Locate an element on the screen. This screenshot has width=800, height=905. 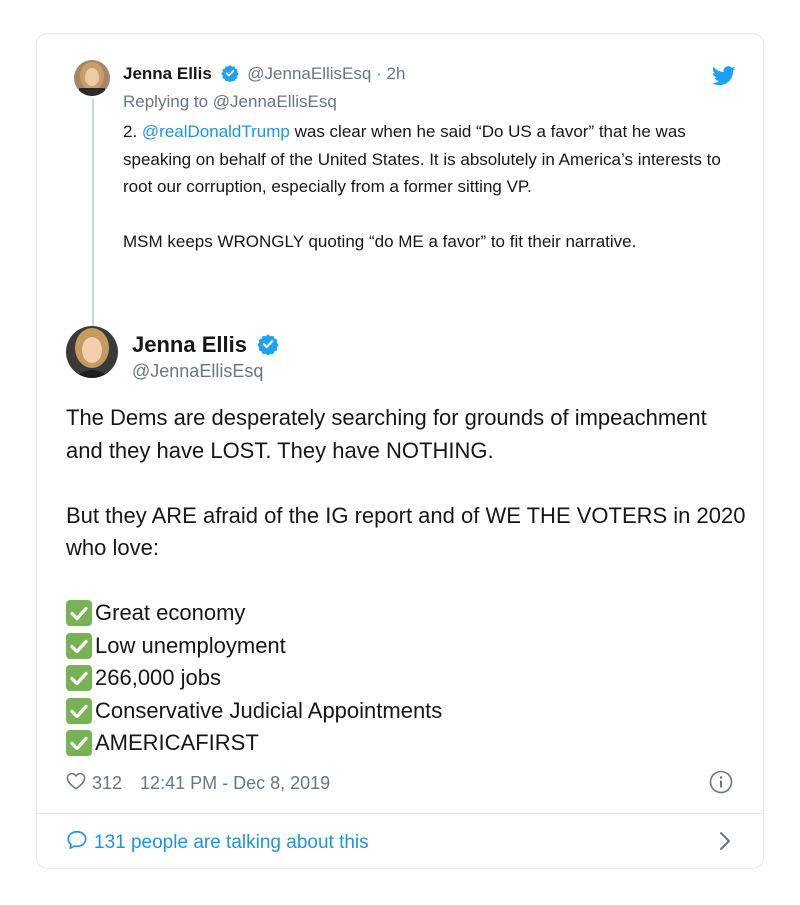
like-count: 312 is located at coordinates (107, 783).